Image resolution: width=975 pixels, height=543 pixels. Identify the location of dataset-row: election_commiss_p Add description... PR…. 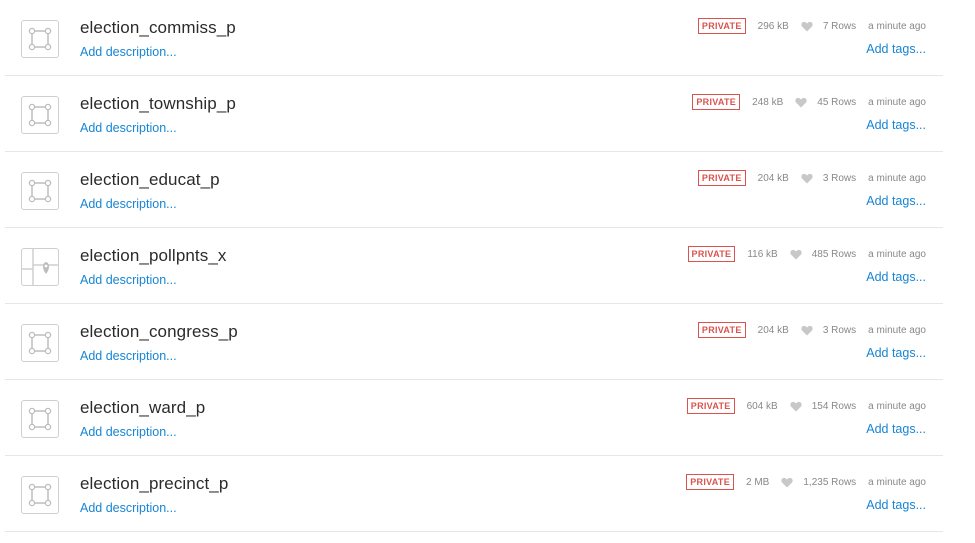
(474, 38).